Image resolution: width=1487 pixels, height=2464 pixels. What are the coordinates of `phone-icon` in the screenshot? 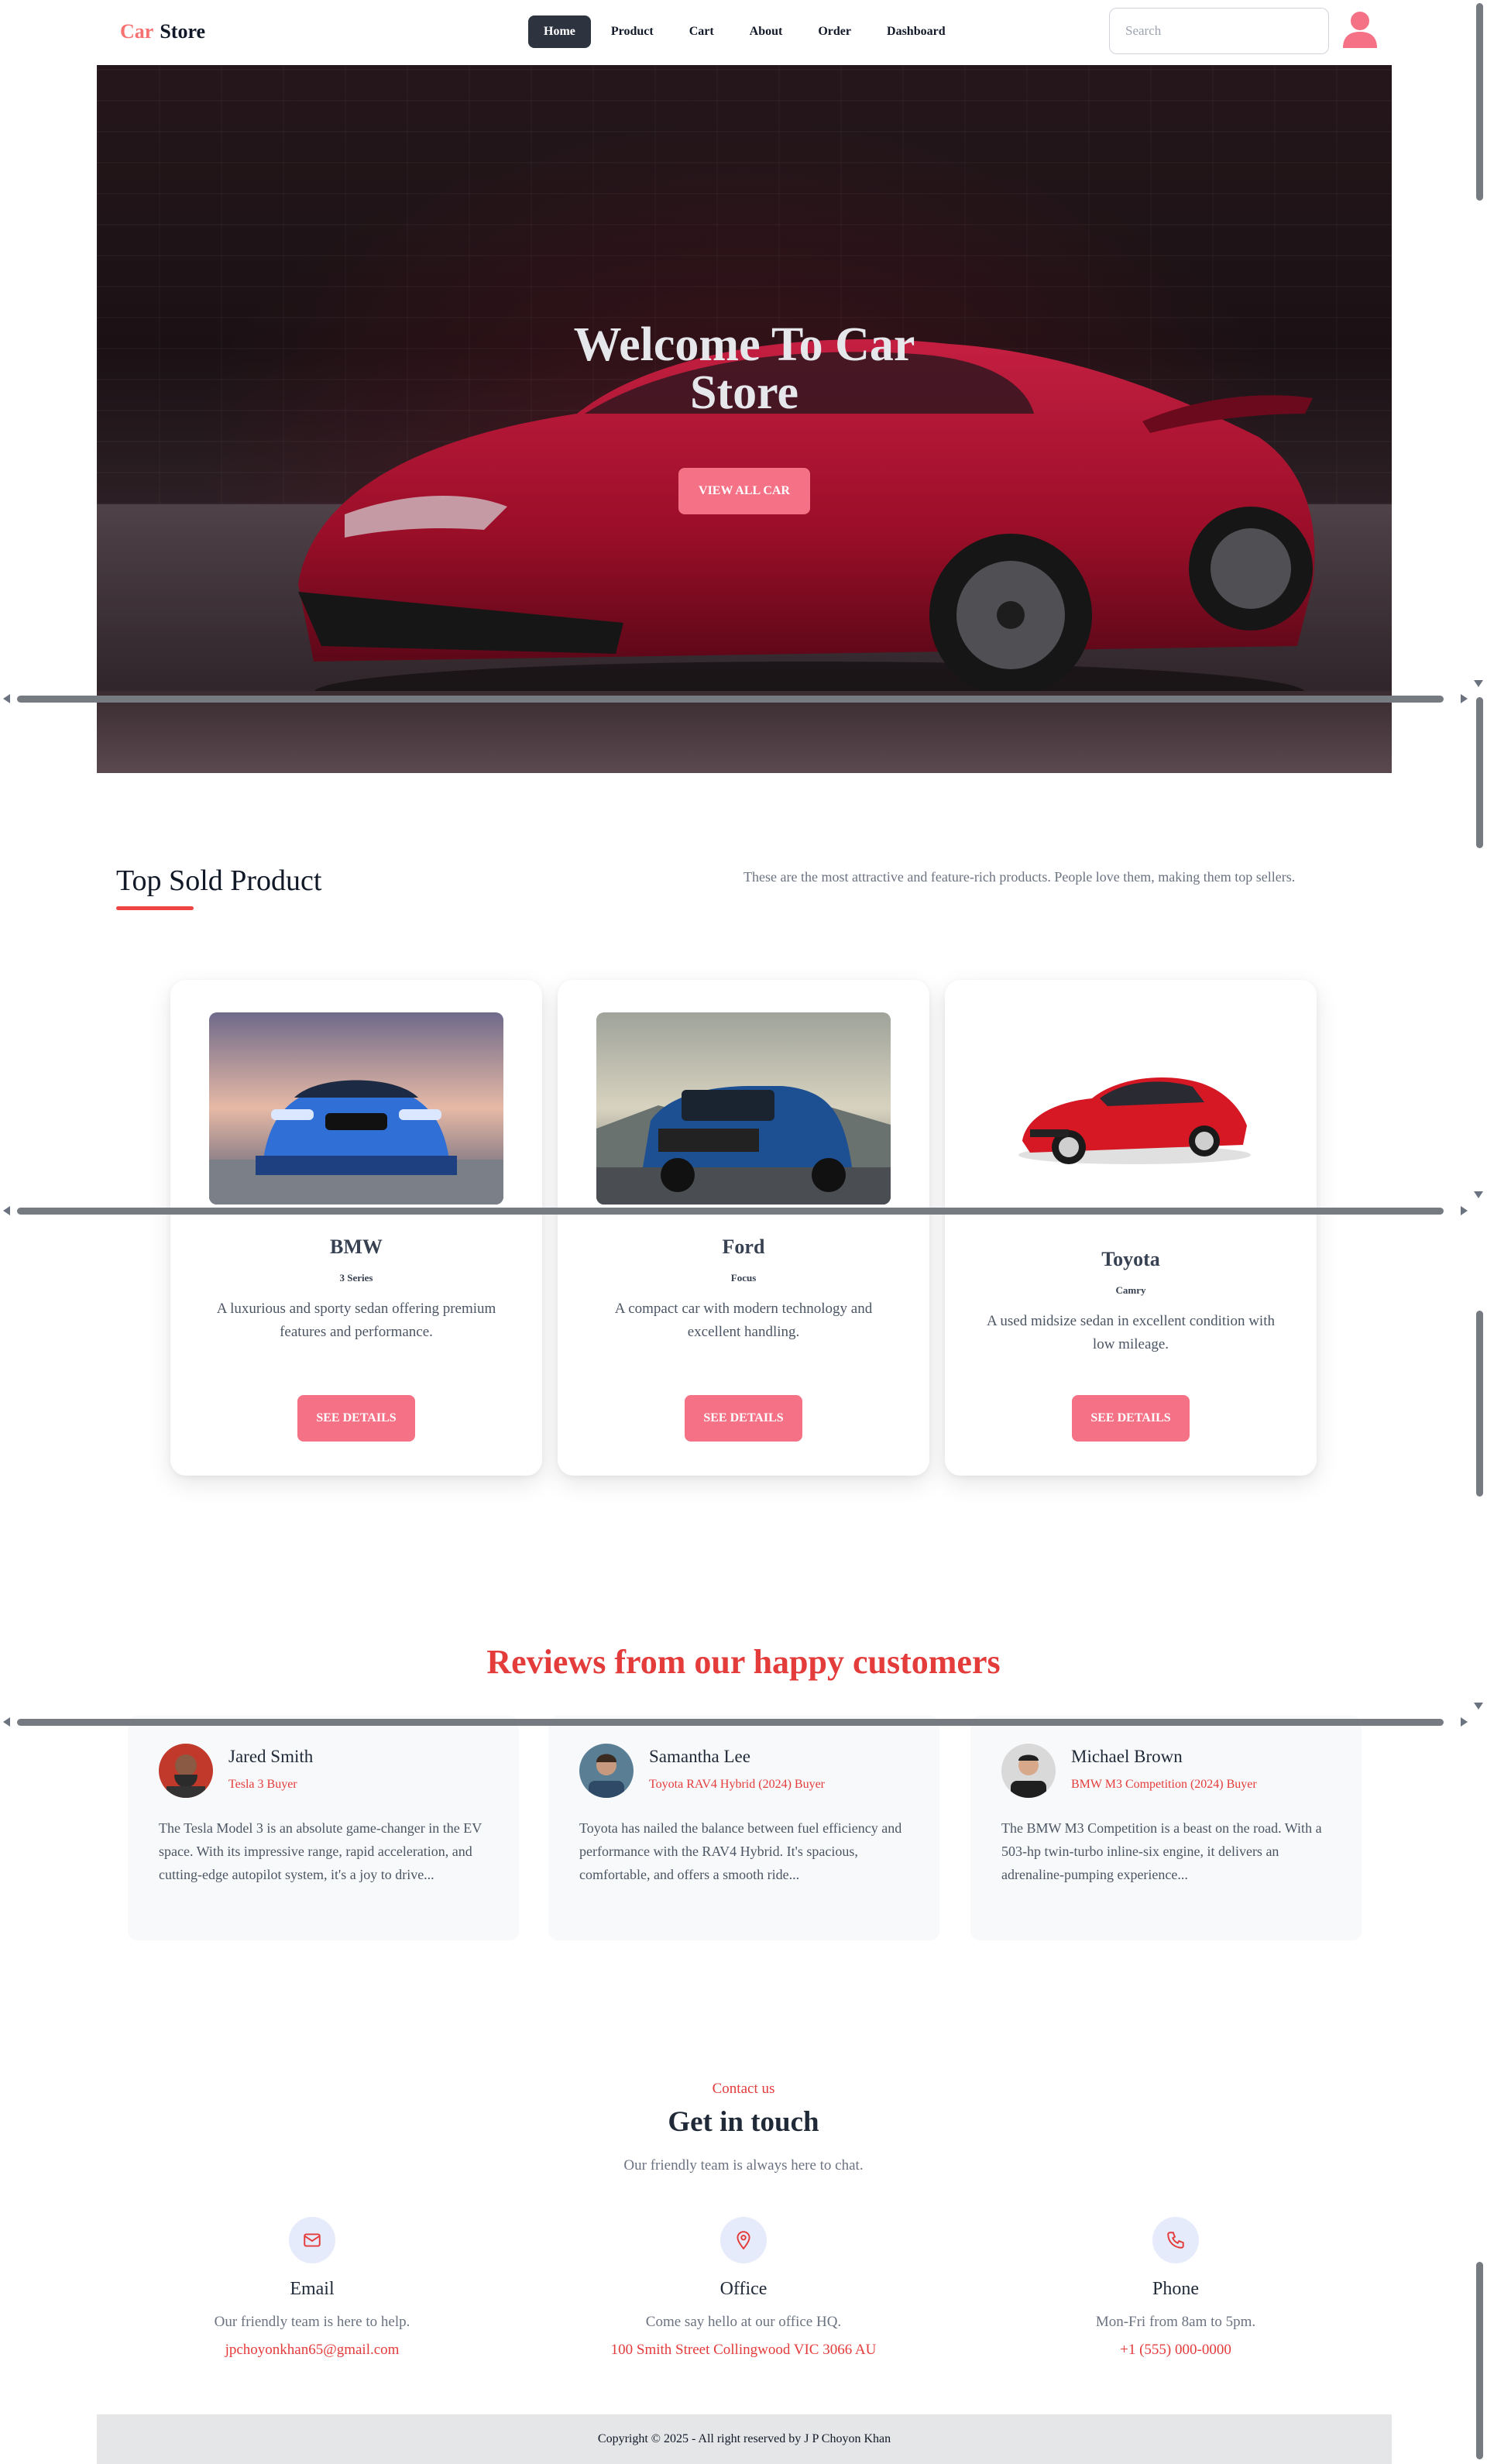 It's located at (1176, 2240).